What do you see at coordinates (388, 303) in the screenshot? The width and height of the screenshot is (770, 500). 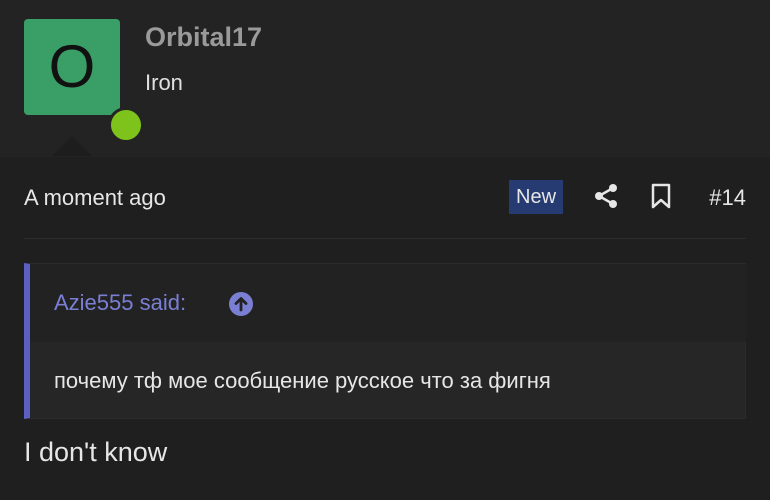 I see `quote-header: Azie555 said:` at bounding box center [388, 303].